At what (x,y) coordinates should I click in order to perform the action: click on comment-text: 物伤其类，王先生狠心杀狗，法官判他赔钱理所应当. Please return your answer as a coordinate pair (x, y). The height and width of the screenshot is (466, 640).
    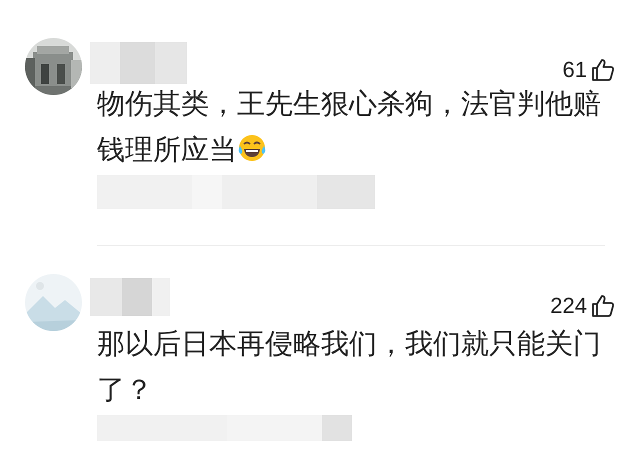
    Looking at the image, I should click on (349, 127).